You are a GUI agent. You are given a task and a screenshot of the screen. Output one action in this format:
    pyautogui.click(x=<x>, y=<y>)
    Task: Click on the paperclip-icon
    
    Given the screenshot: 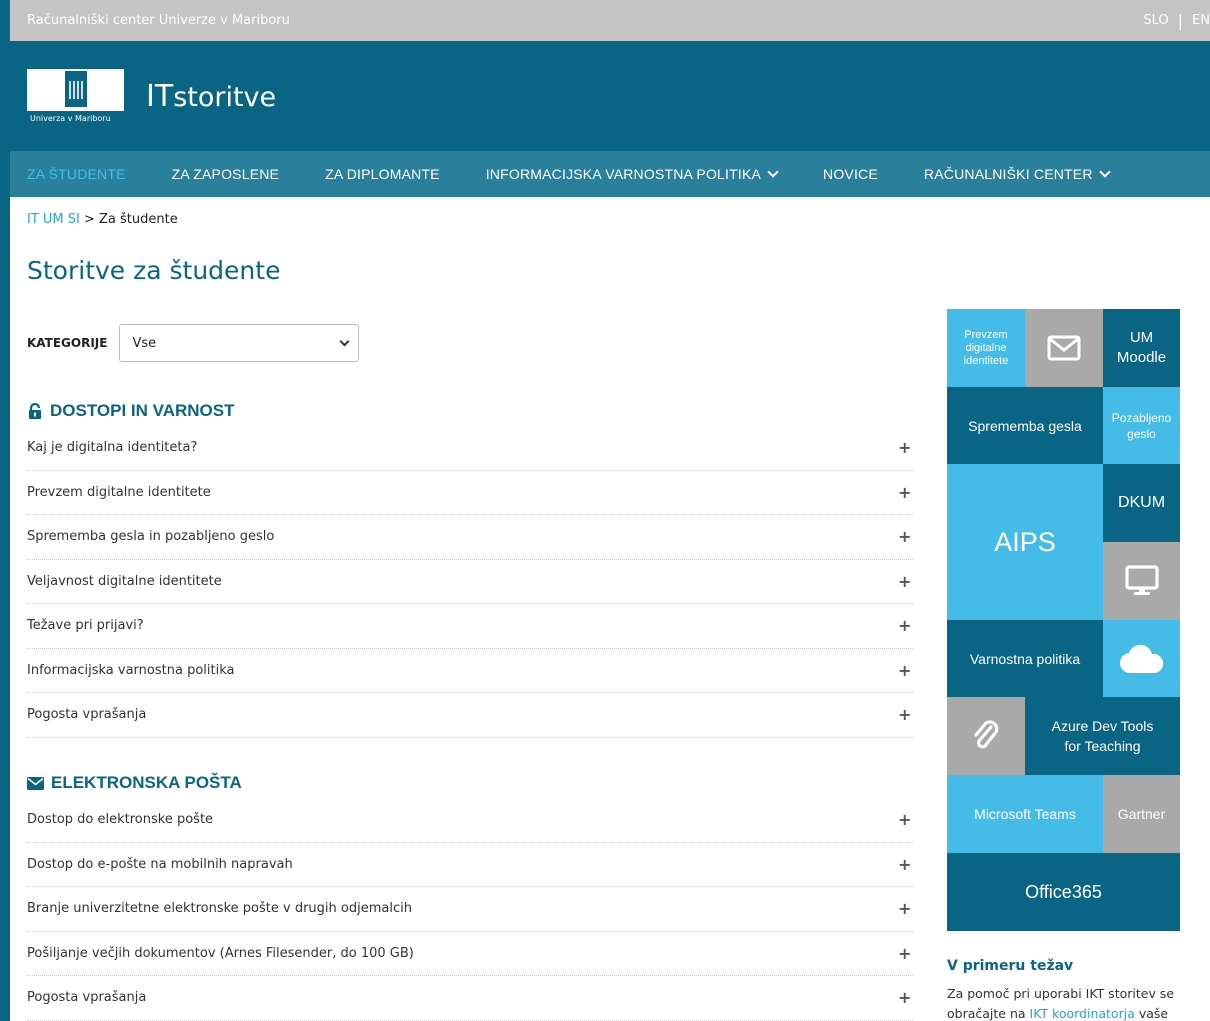 What is the action you would take?
    pyautogui.click(x=986, y=734)
    